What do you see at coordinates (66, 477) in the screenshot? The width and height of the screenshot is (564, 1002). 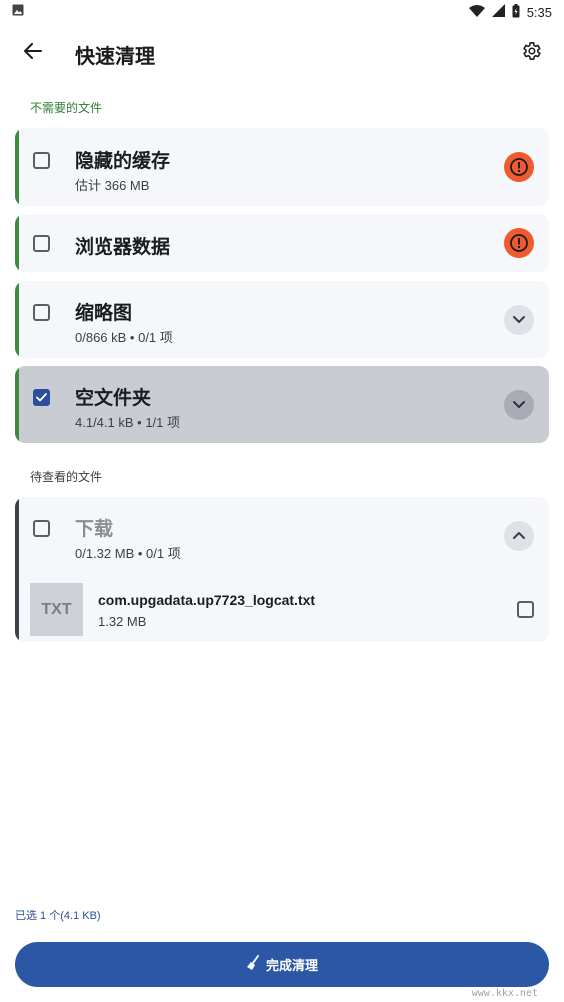 I see `section-header-review: 待查看的文件` at bounding box center [66, 477].